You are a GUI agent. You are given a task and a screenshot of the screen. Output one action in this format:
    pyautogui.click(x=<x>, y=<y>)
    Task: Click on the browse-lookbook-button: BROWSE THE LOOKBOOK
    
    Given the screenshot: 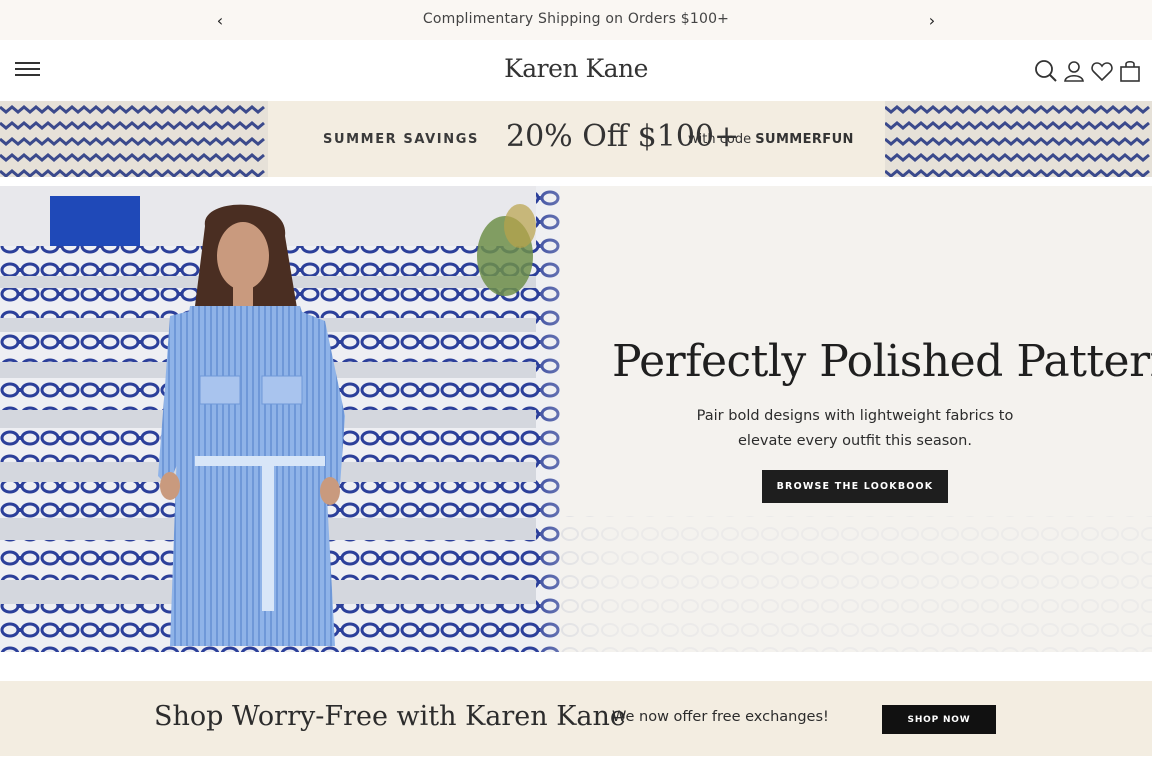 What is the action you would take?
    pyautogui.click(x=855, y=486)
    